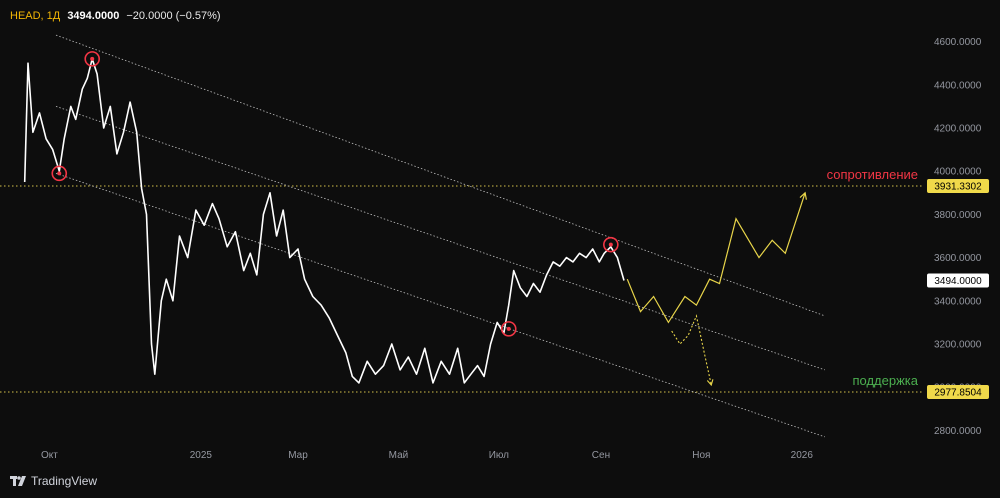 The height and width of the screenshot is (498, 1000). I want to click on y-tick-label: 2800.0000, so click(958, 431).